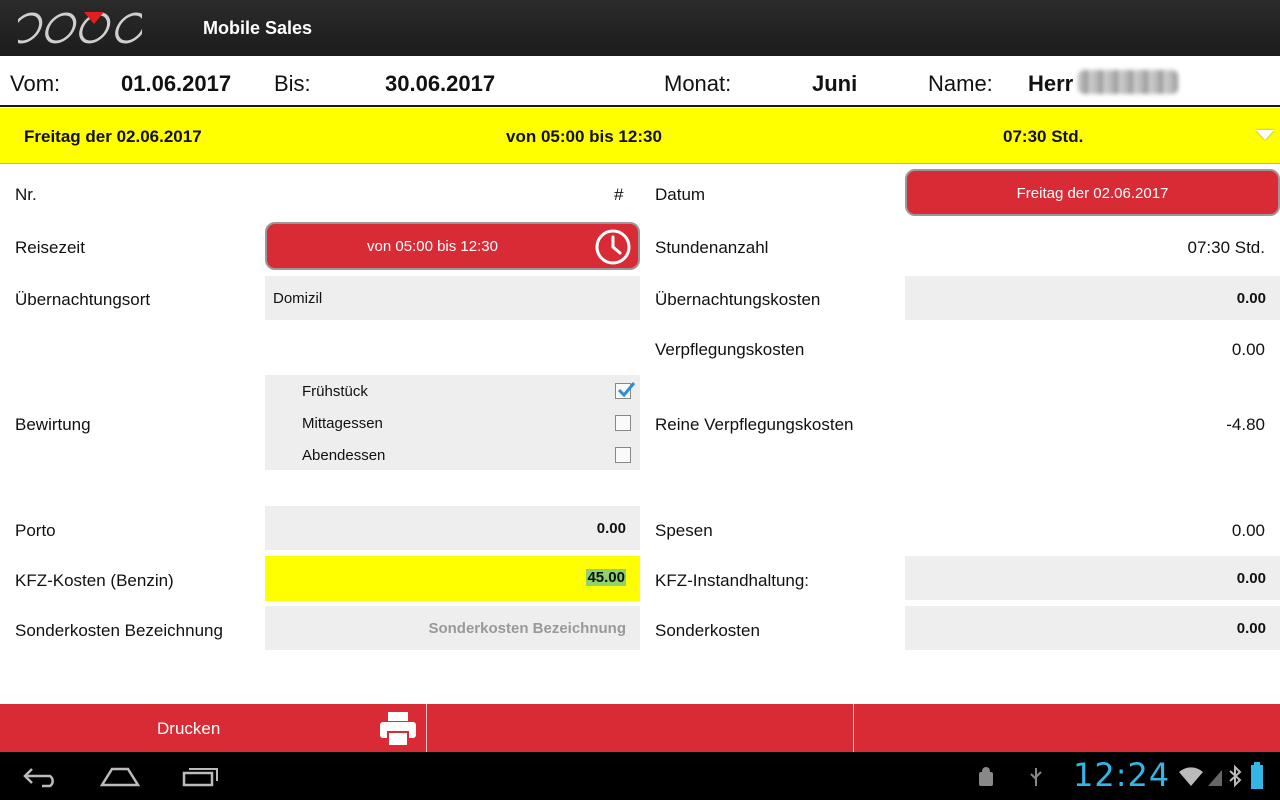 The width and height of the screenshot is (1280, 800). Describe the element at coordinates (1245, 424) in the screenshot. I see `reine-value: -4.80` at that location.